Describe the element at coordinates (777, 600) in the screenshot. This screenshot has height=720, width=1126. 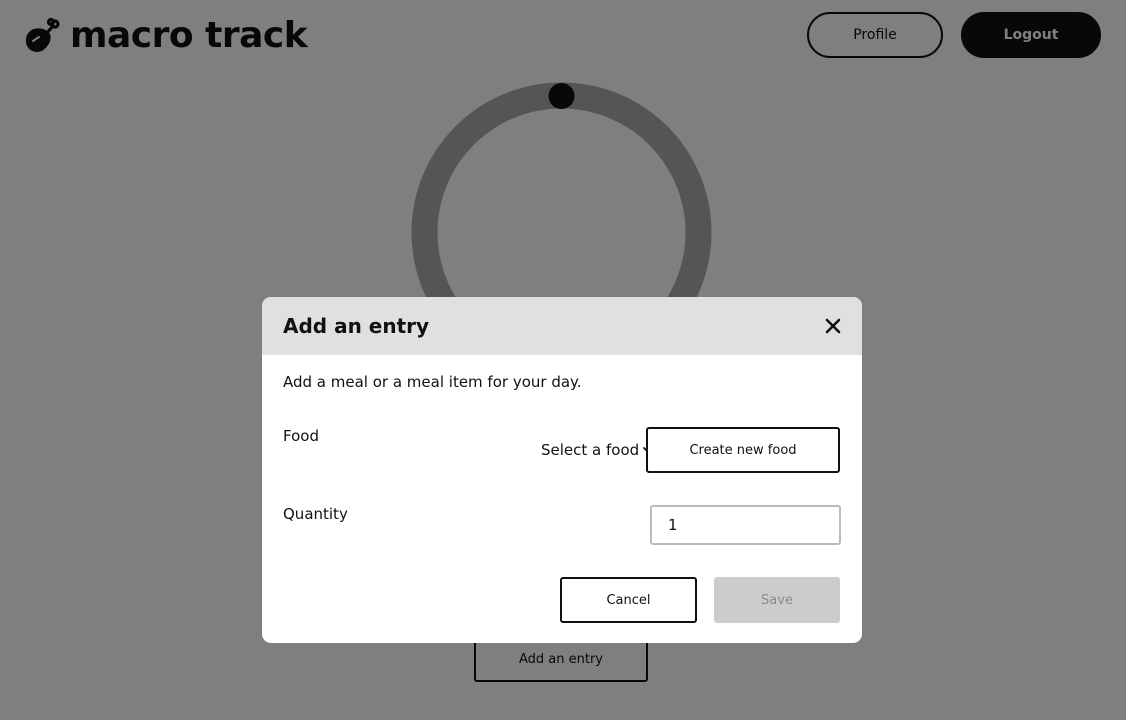
I see `save-button: Save` at that location.